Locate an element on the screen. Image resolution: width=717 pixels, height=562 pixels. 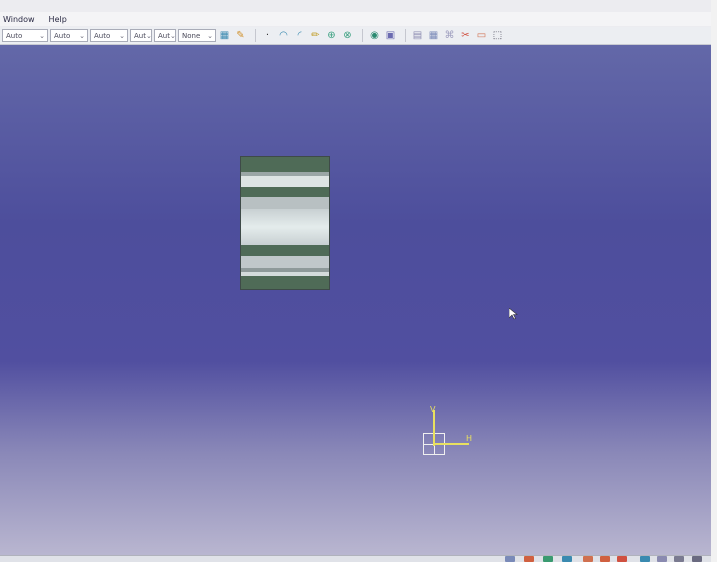
point-type-combo: Aut ⌄ is located at coordinates (141, 35).